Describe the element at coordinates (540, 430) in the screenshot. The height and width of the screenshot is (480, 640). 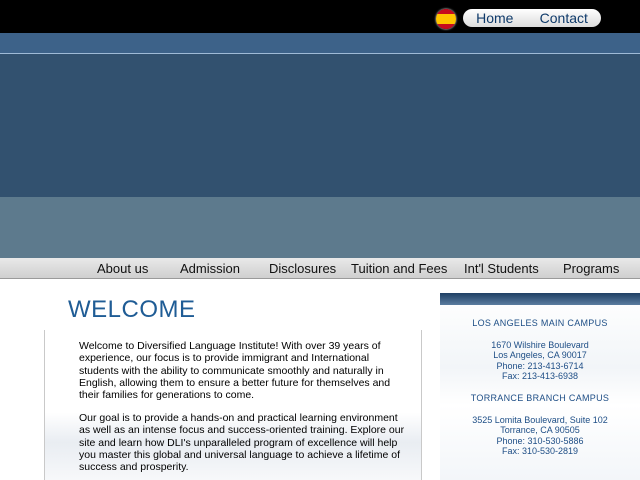
I see `campus-city: Torrance, CA 90505` at that location.